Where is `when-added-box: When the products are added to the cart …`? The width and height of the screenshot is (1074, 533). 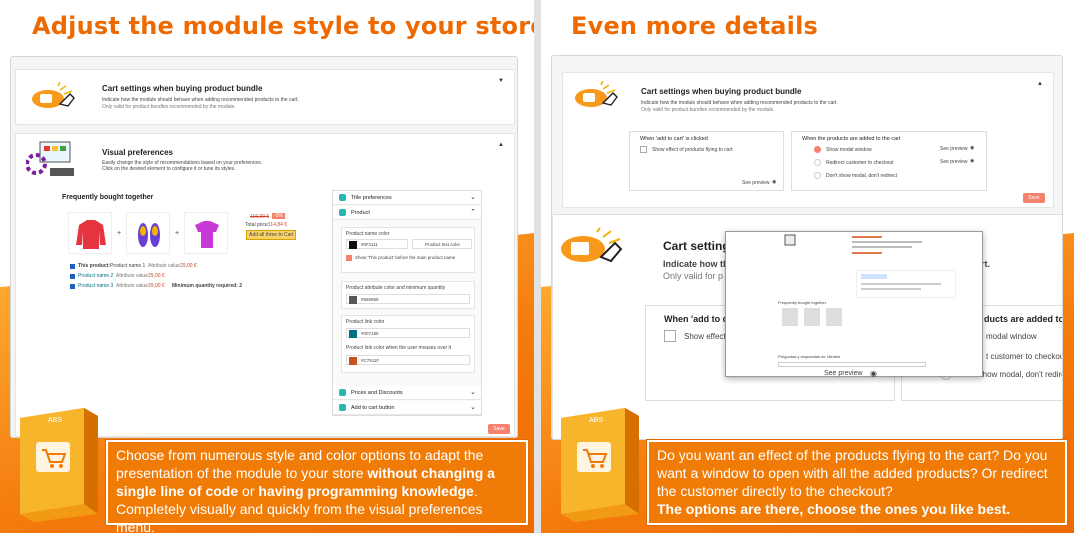
when-added-box: When the products are added to the cart … is located at coordinates (889, 161).